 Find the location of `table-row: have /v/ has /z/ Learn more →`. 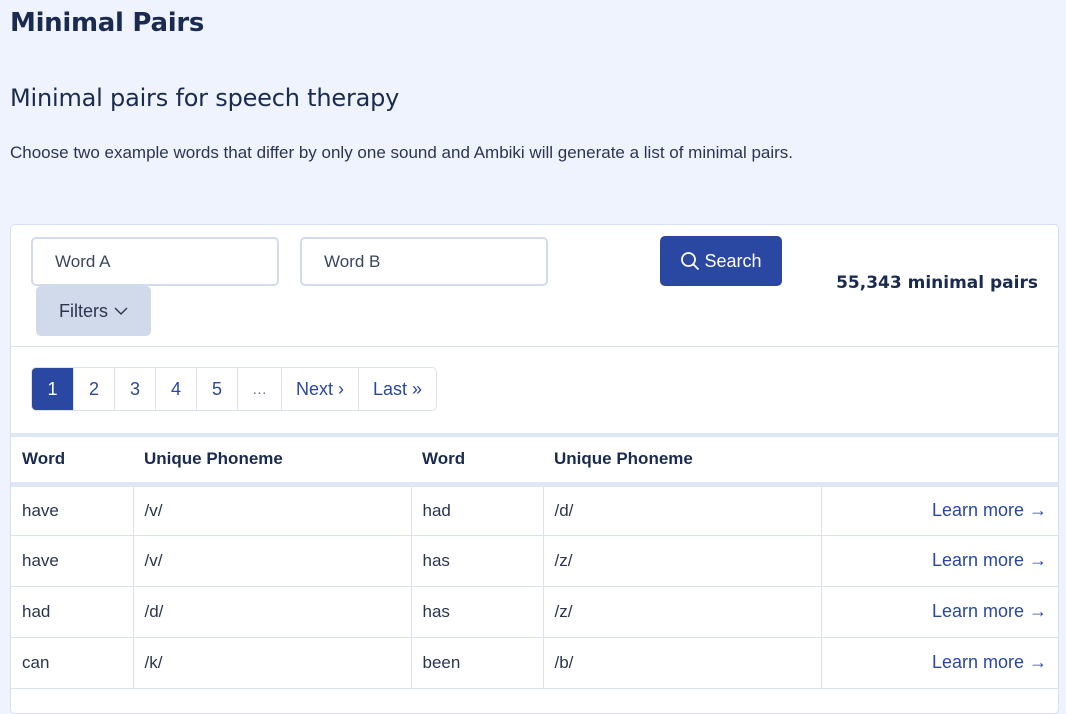

table-row: have /v/ has /z/ Learn more → is located at coordinates (534, 561).